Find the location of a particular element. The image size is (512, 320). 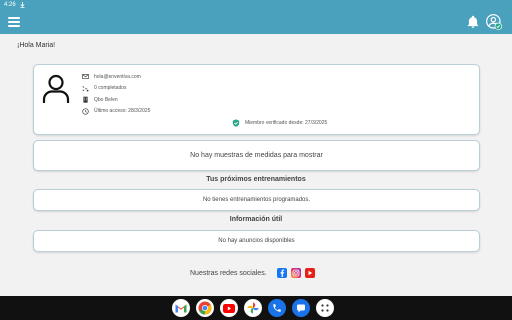

photos-icon is located at coordinates (253, 308).